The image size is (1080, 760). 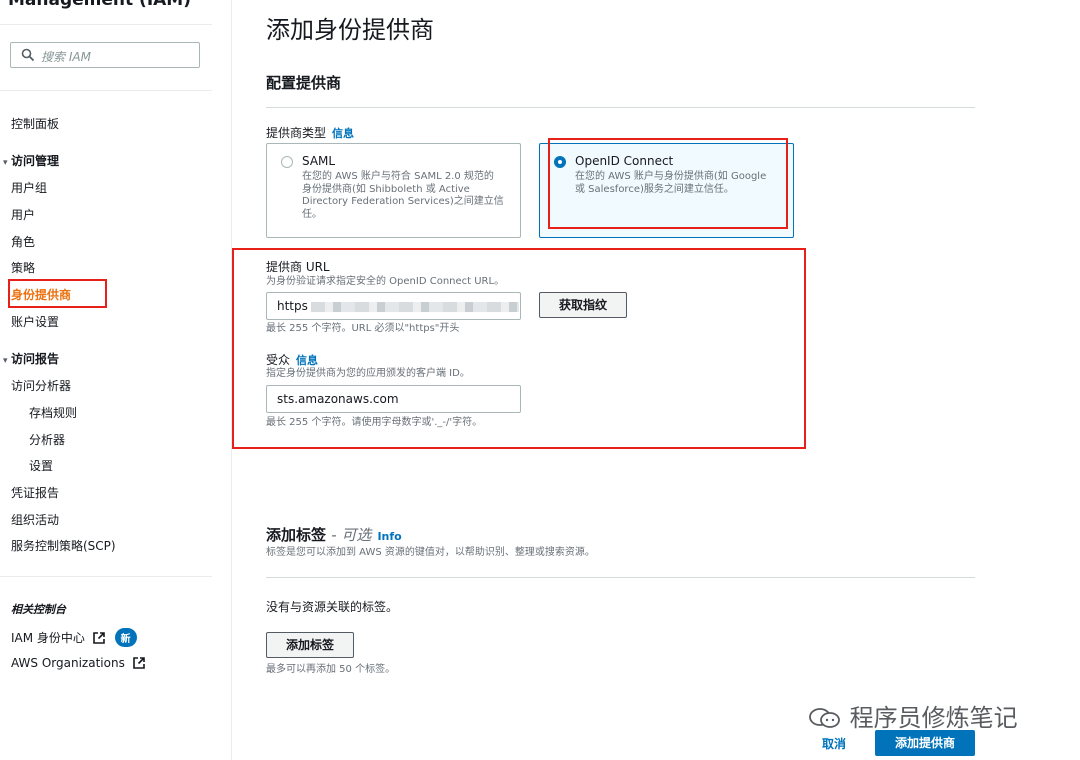 What do you see at coordinates (386, 189) in the screenshot?
I see `desc-line: 身份提供商(如 Shibboleth 或 Active` at bounding box center [386, 189].